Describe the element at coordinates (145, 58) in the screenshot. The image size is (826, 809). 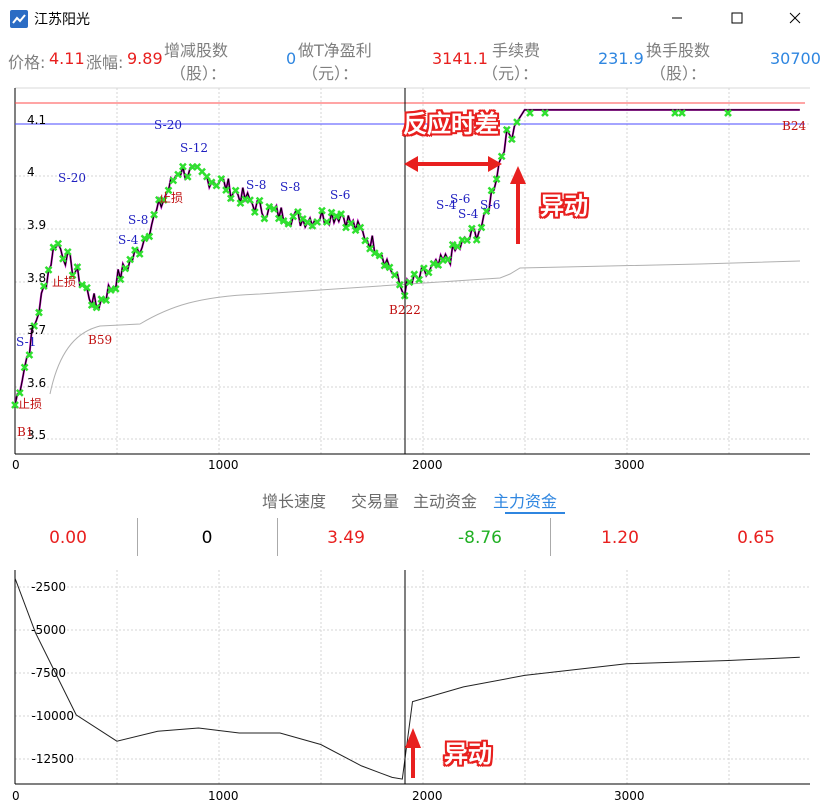
I see `change-value: 9.89` at that location.